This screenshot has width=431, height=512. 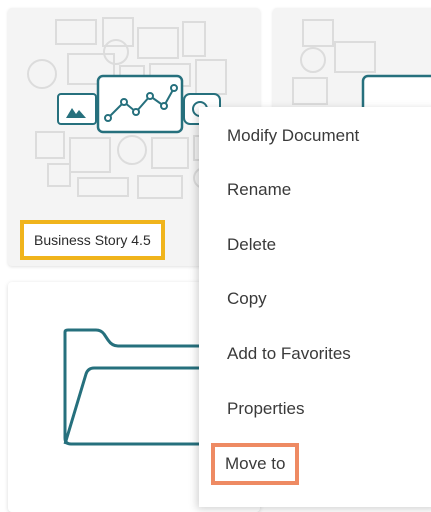 What do you see at coordinates (255, 464) in the screenshot?
I see `menu-item-move-to: Move to` at bounding box center [255, 464].